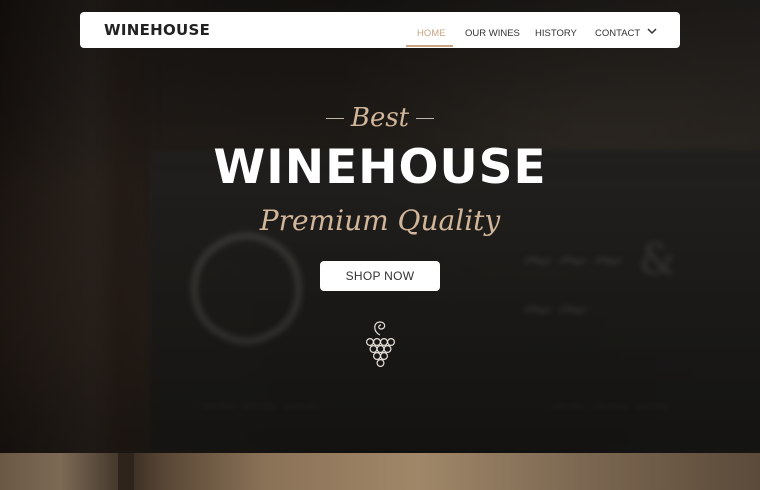  I want to click on brand-logo: WINEHOUSE, so click(157, 30).